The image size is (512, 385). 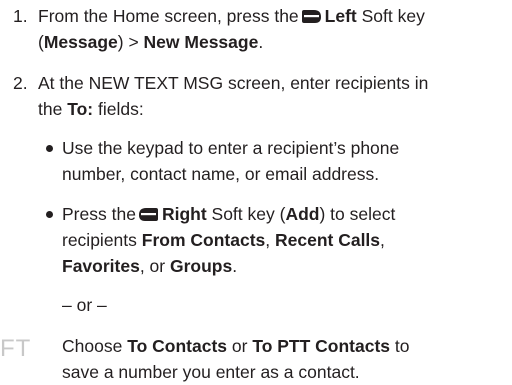 What do you see at coordinates (246, 214) in the screenshot?
I see `text-run: Soft key (` at bounding box center [246, 214].